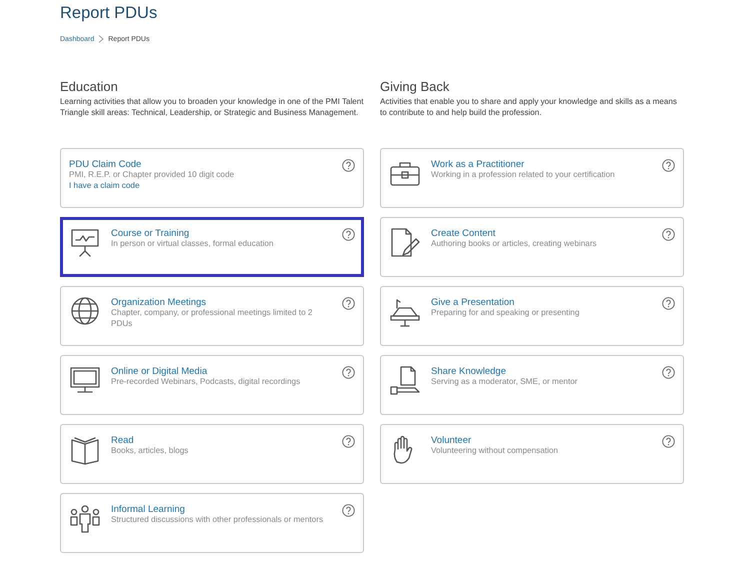 The image size is (743, 579). I want to click on card-title: Informal Learning, so click(148, 509).